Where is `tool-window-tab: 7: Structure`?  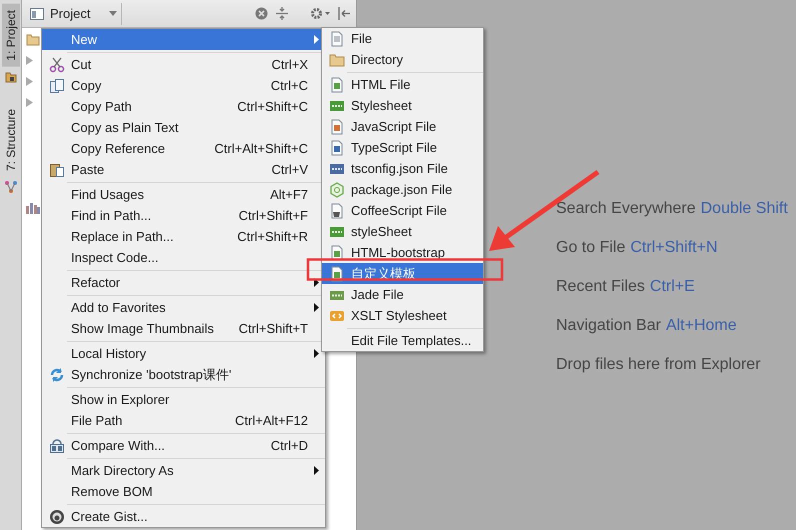 tool-window-tab: 7: Structure is located at coordinates (11, 139).